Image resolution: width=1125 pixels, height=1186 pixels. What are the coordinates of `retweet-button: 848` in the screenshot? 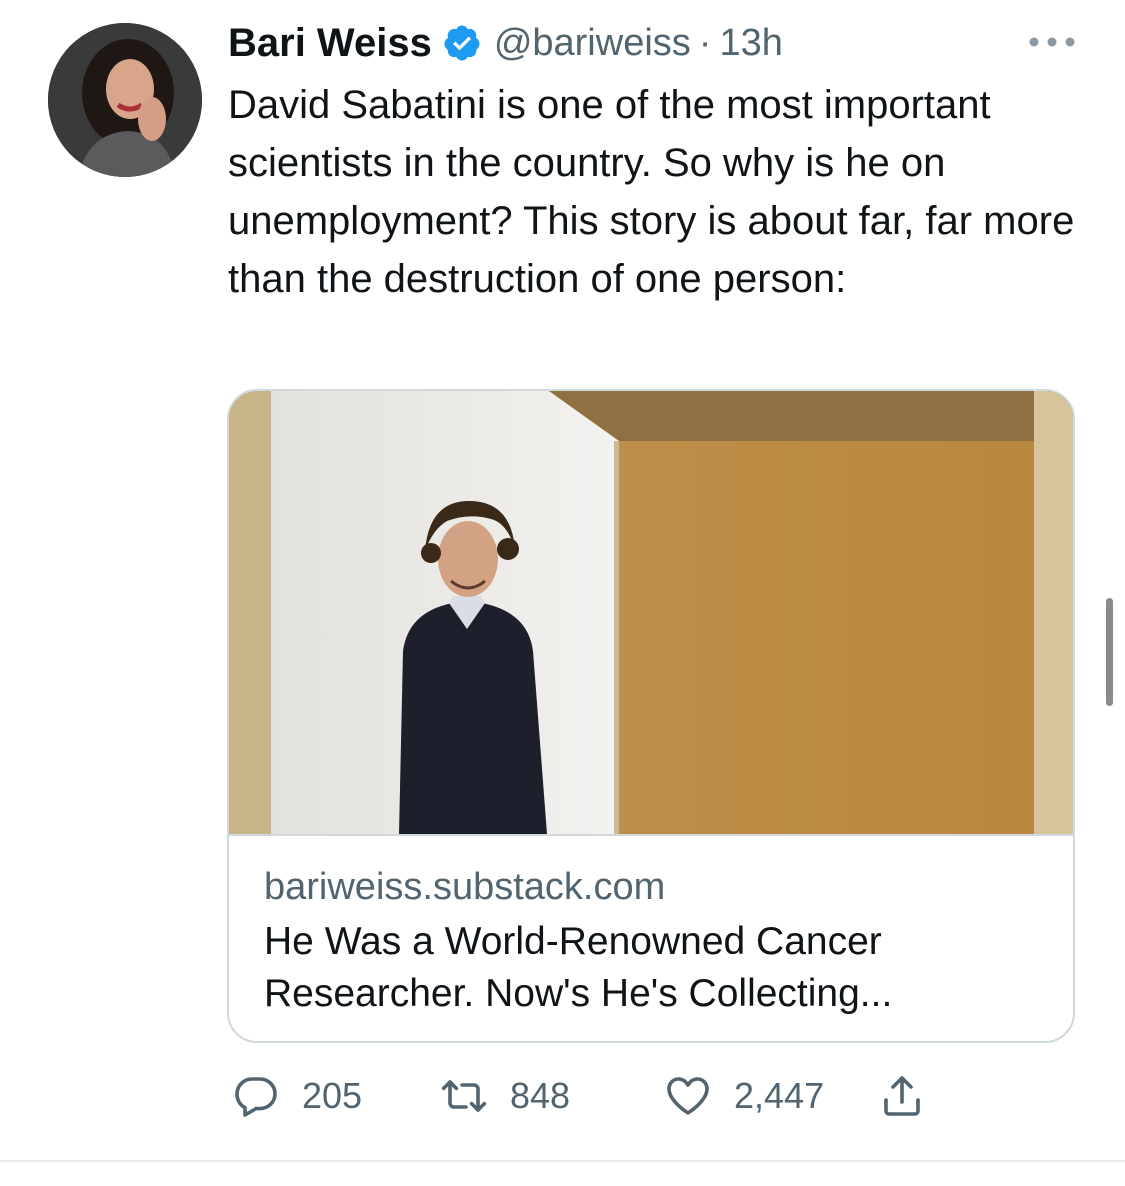 It's located at (505, 1096).